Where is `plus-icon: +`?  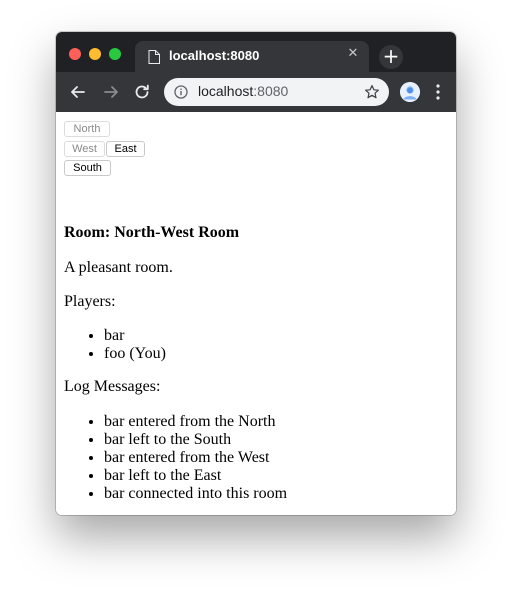 plus-icon: + is located at coordinates (391, 57).